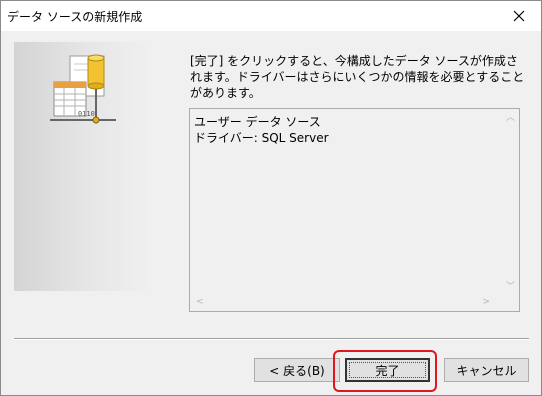 The width and height of the screenshot is (542, 396). I want to click on separator, so click(271, 339).